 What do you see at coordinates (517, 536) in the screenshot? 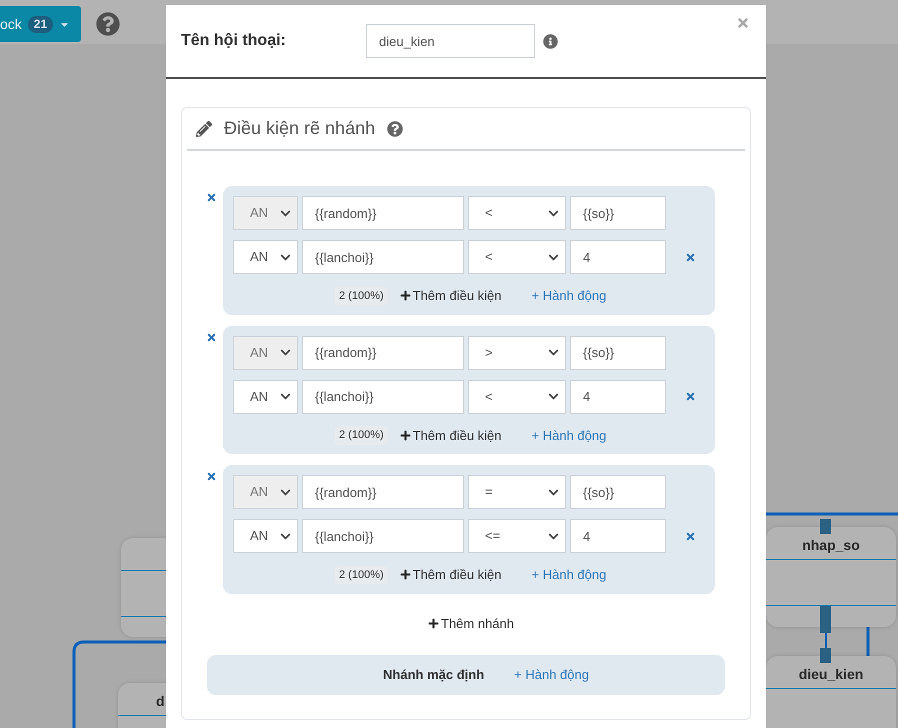
I see `operator-select: <=` at bounding box center [517, 536].